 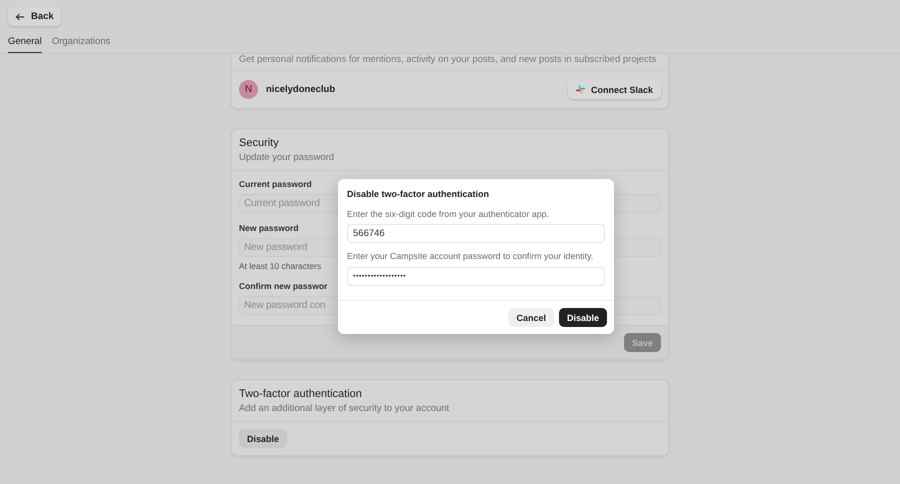 What do you see at coordinates (263, 438) in the screenshot?
I see `disable-button: Disable` at bounding box center [263, 438].